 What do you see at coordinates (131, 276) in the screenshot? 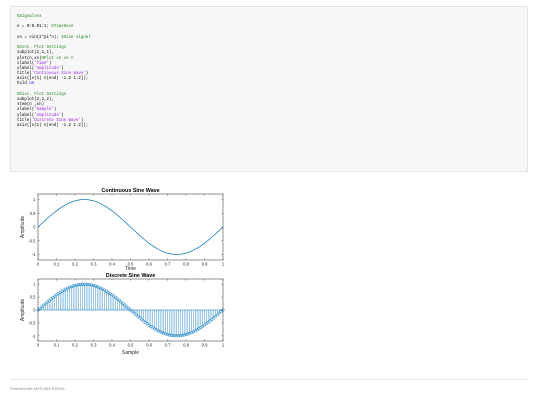
I see `chart-title: Discrete Sine Wave` at bounding box center [131, 276].